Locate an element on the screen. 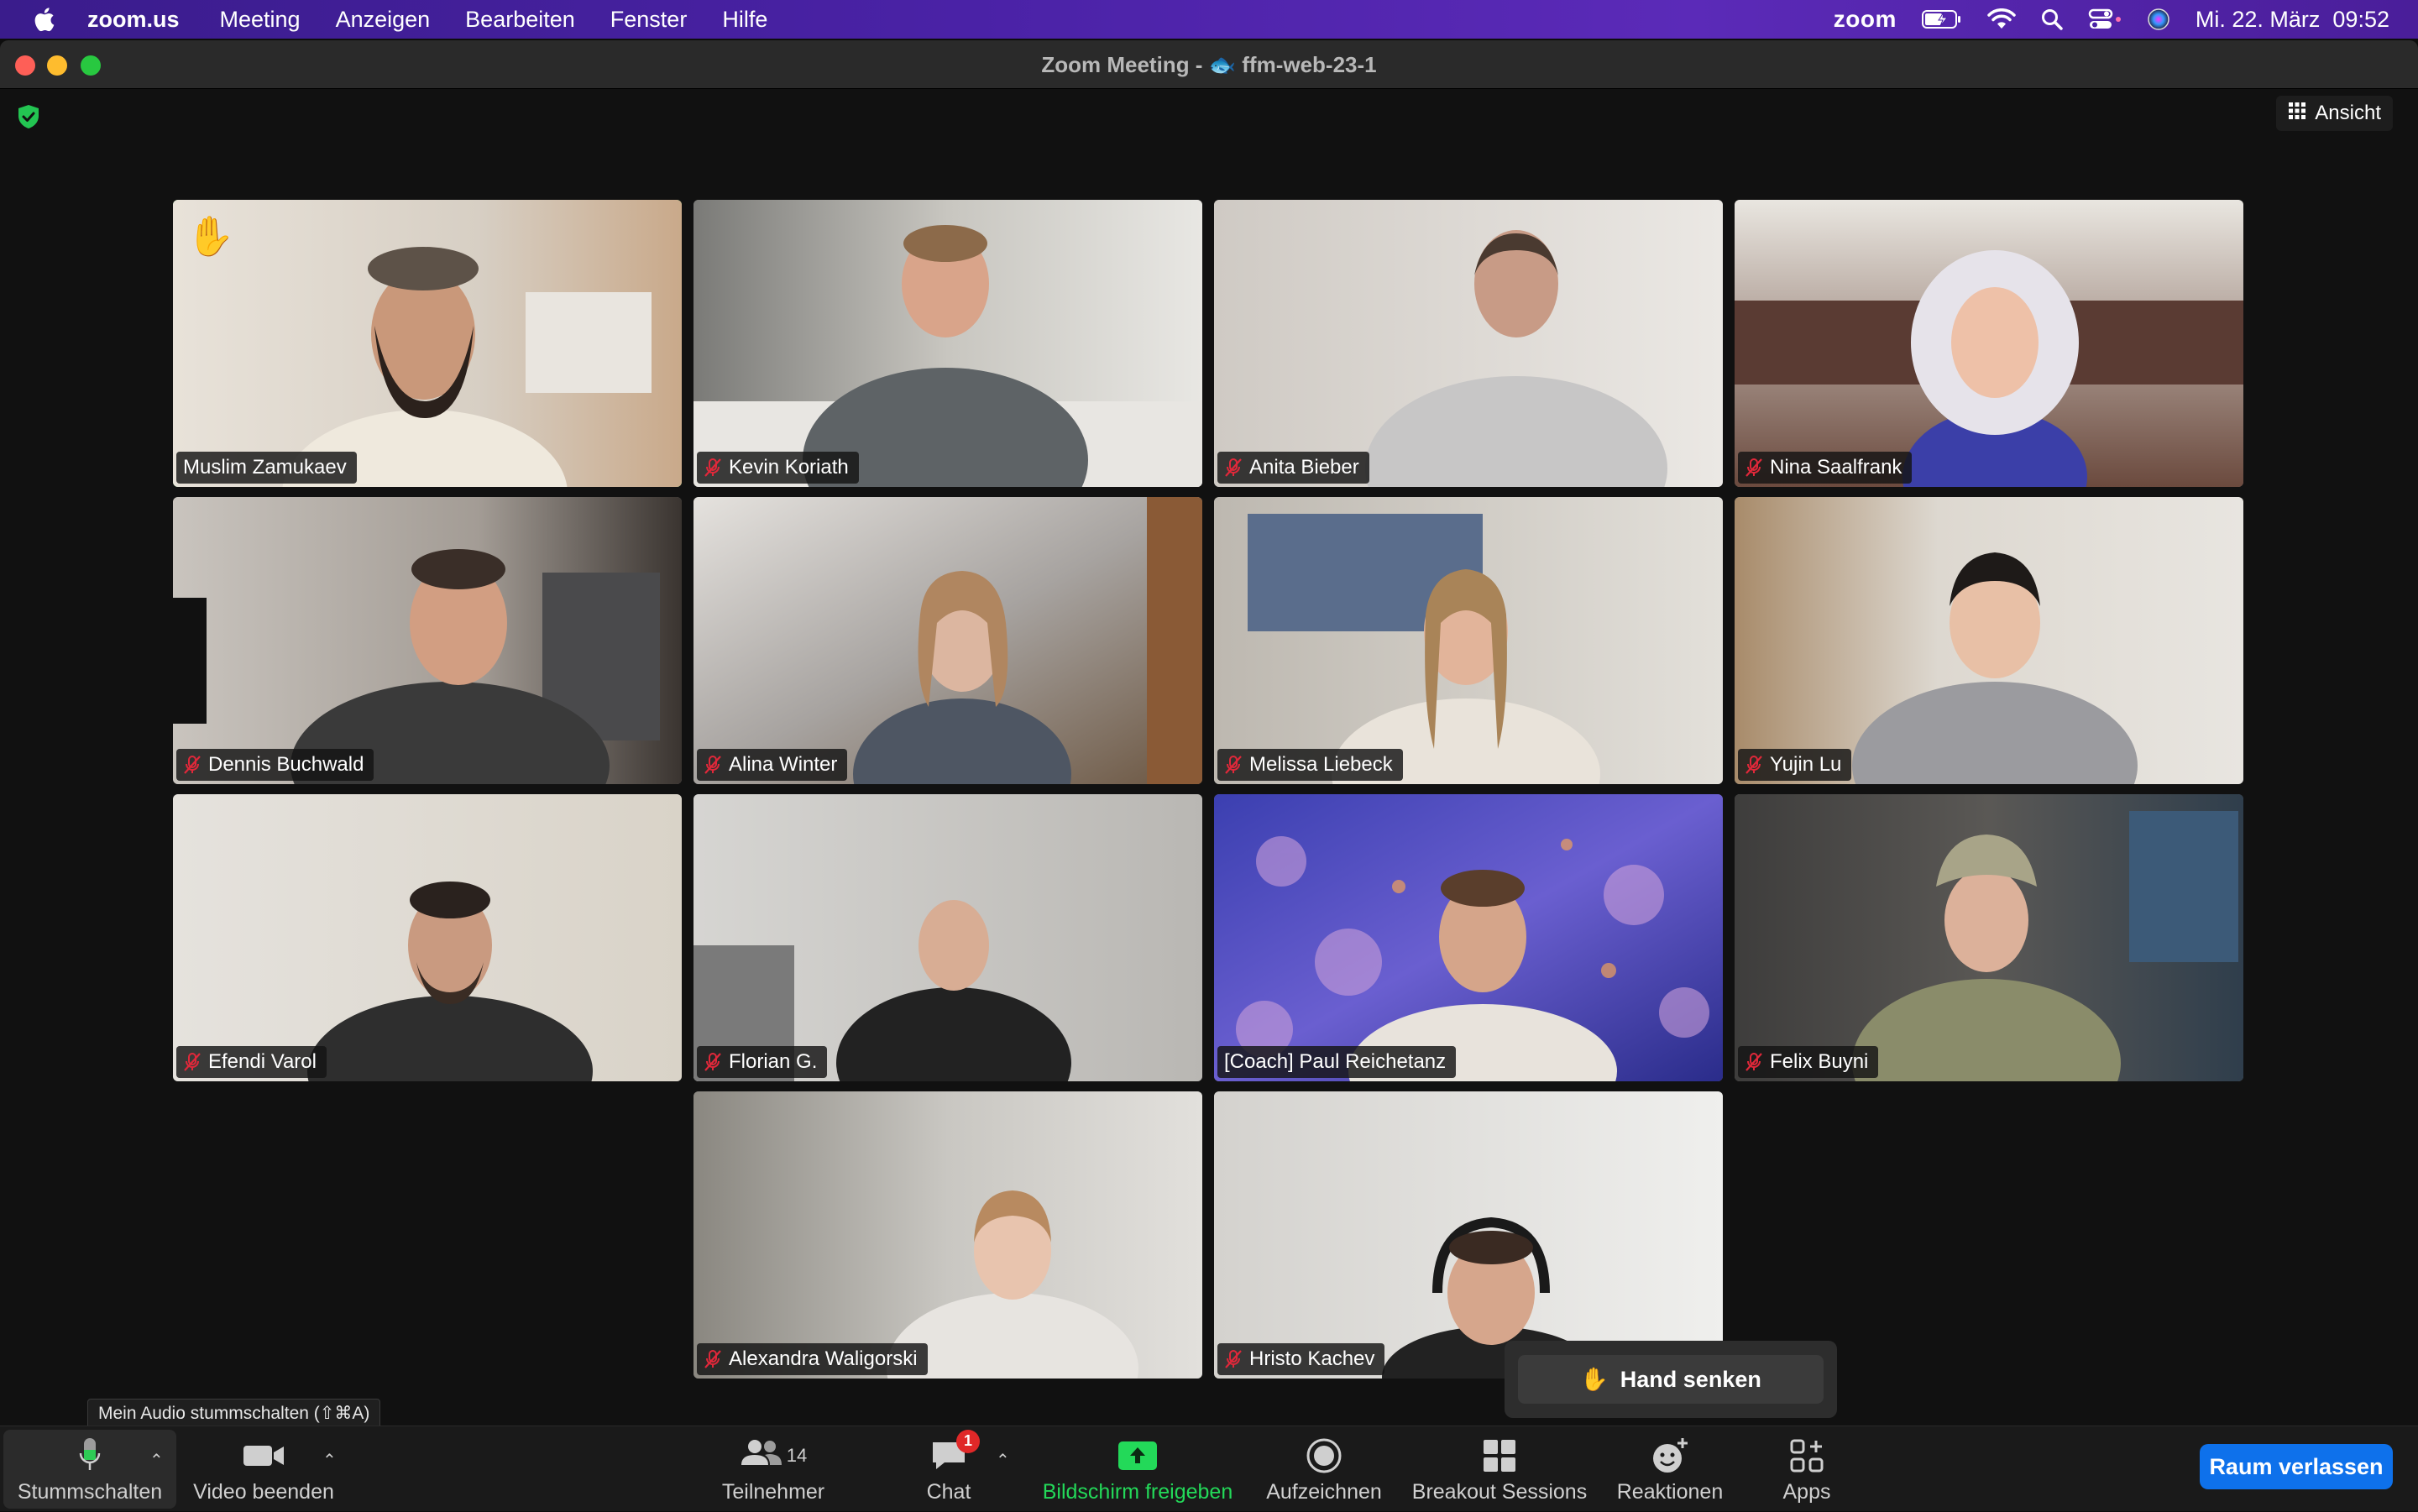 The image size is (2418, 1512). raised-hand-icon: ✋ is located at coordinates (210, 236).